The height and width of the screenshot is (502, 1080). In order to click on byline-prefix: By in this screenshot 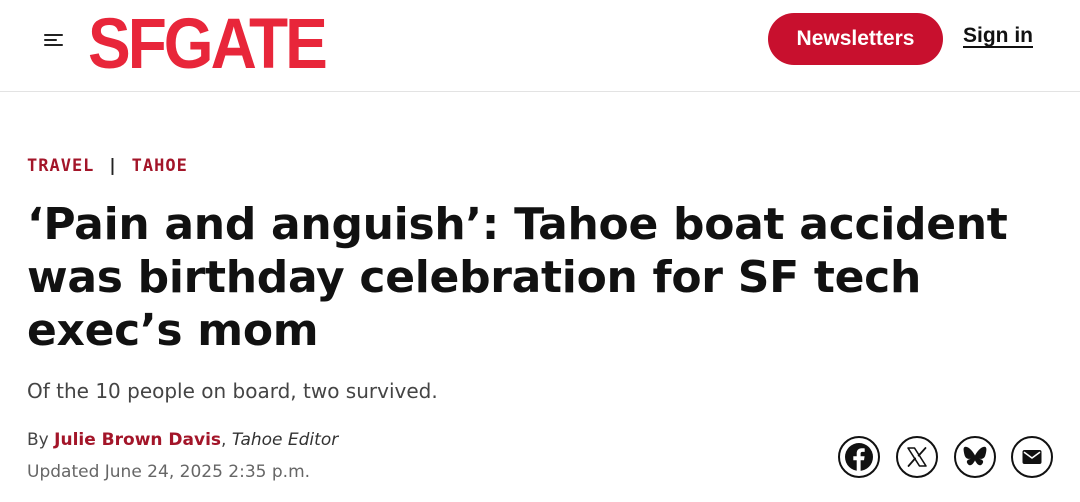, I will do `click(38, 440)`.